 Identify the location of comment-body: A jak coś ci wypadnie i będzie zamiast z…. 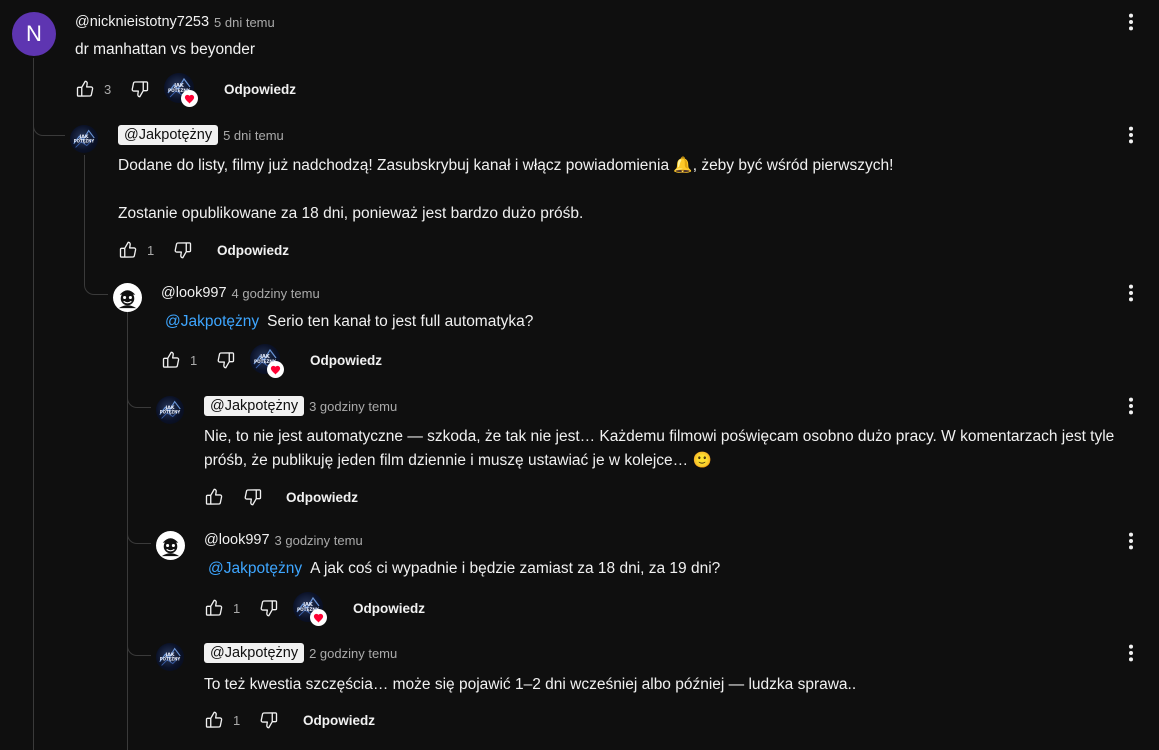
(515, 568).